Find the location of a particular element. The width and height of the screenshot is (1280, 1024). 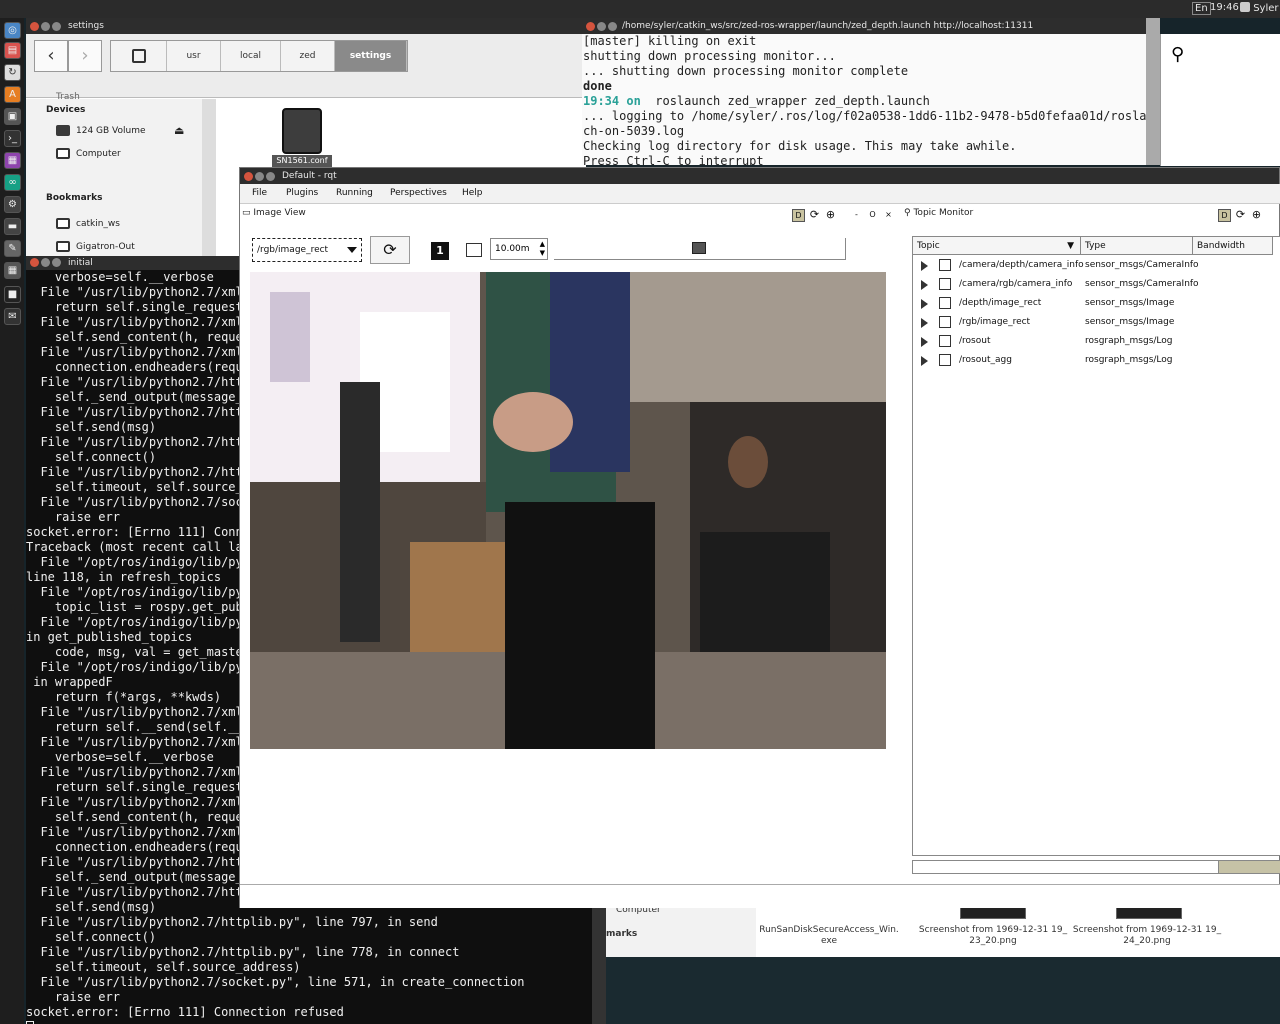

refresh-topics-button: ⟳ is located at coordinates (390, 250).